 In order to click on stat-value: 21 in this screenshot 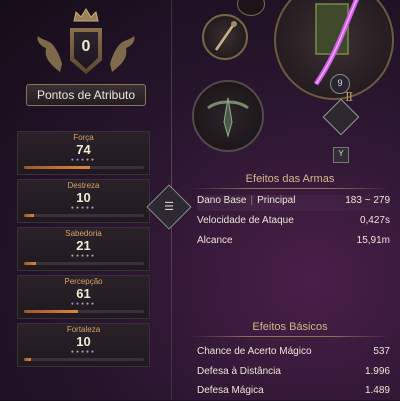, I will do `click(83, 245)`.